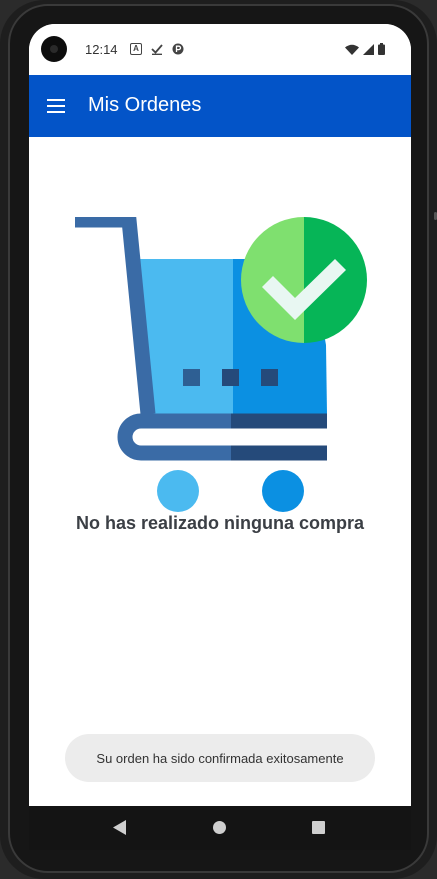 This screenshot has width=437, height=879. Describe the element at coordinates (101, 49) in the screenshot. I see `status-time: 12:14` at that location.